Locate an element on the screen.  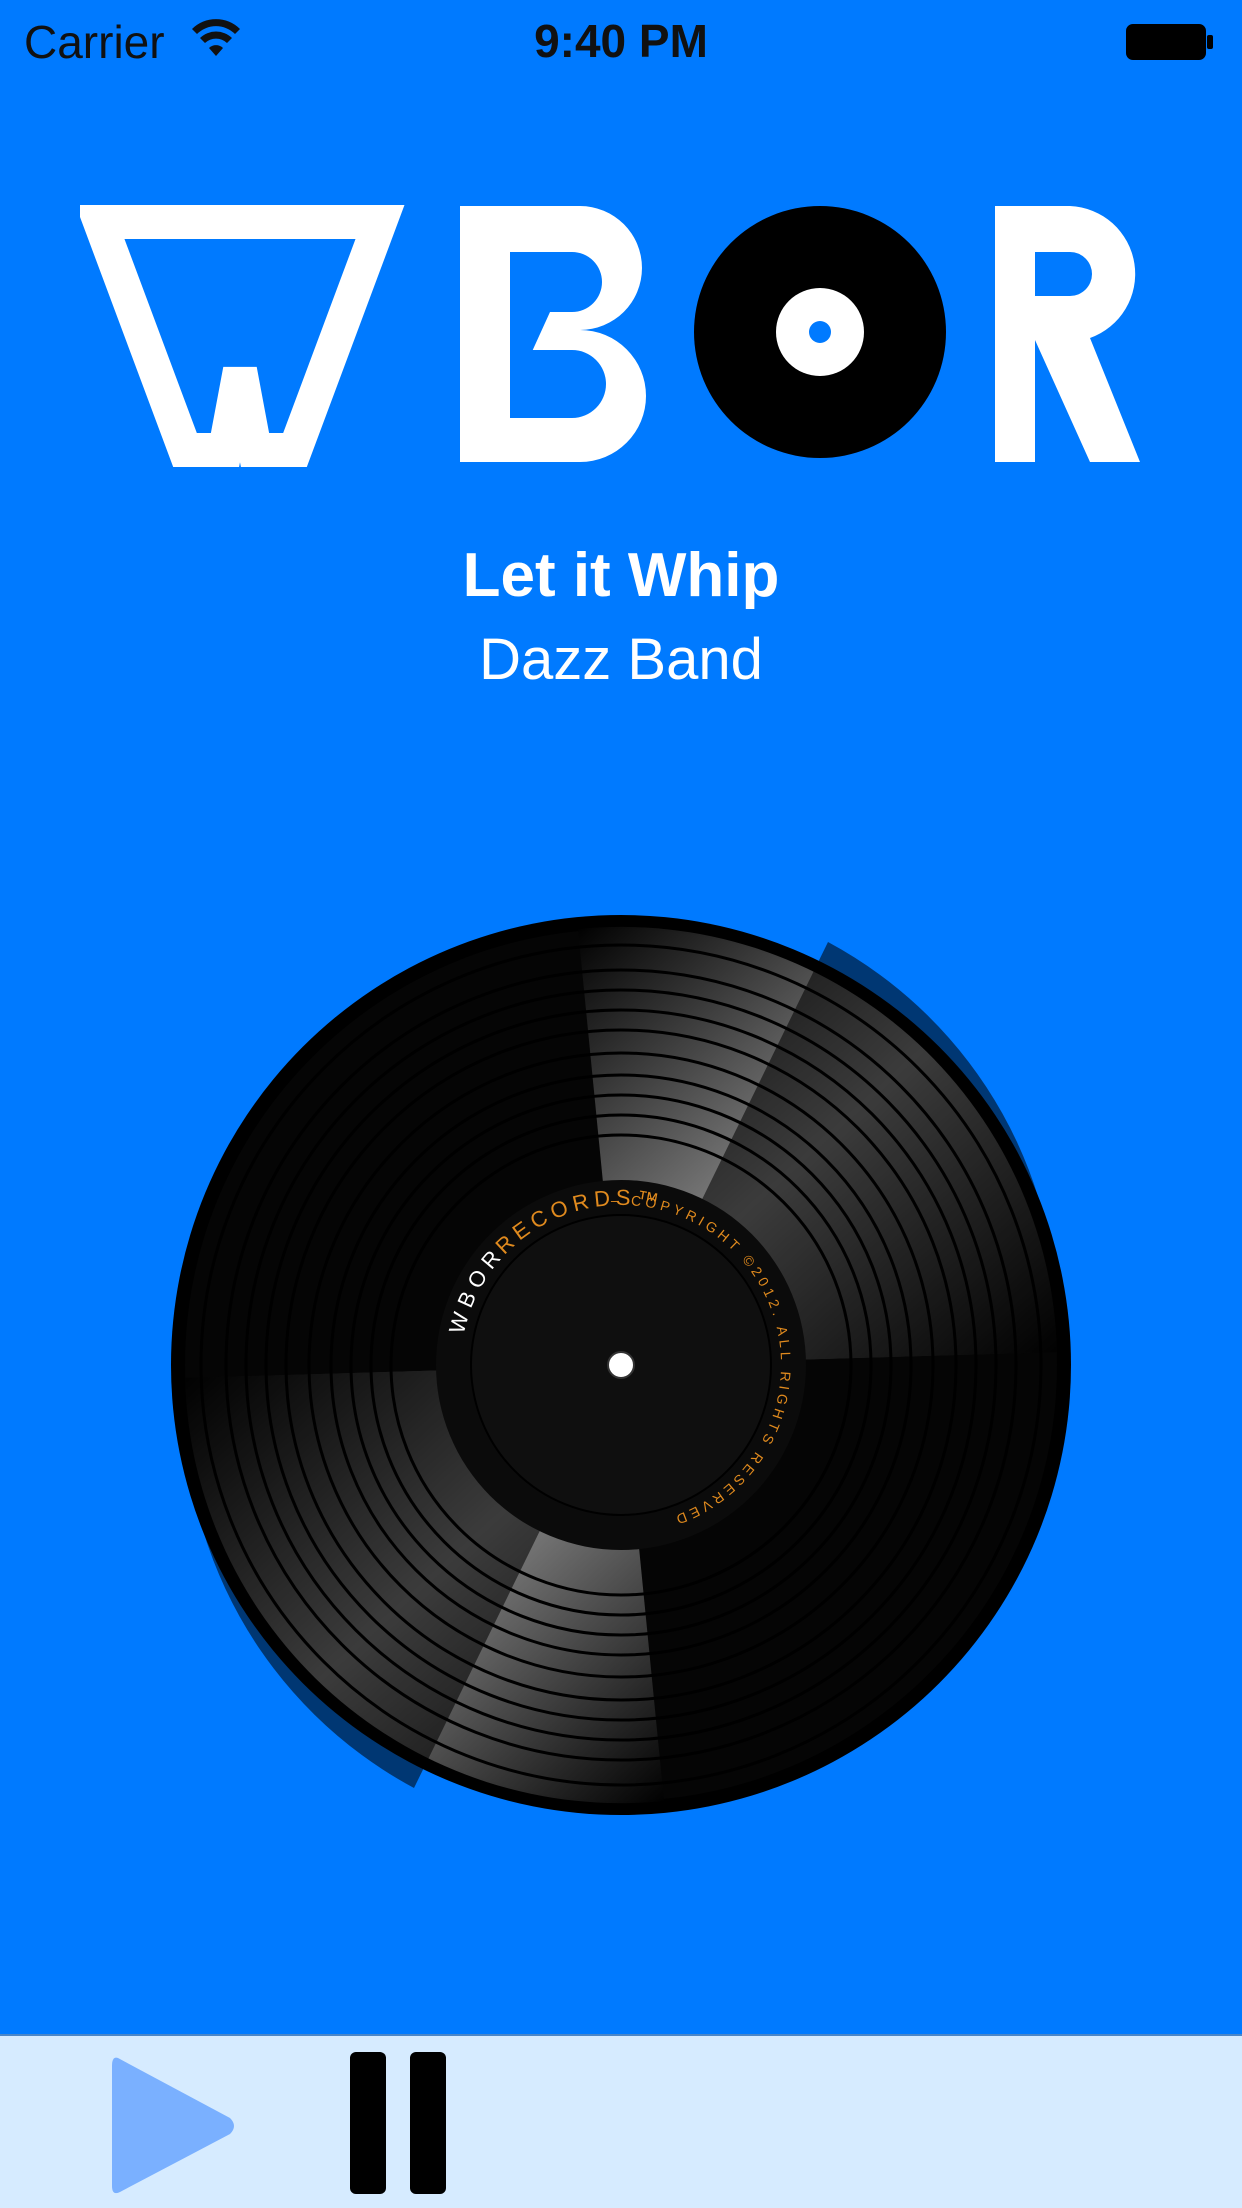
pause-bar-left is located at coordinates (368, 2123).